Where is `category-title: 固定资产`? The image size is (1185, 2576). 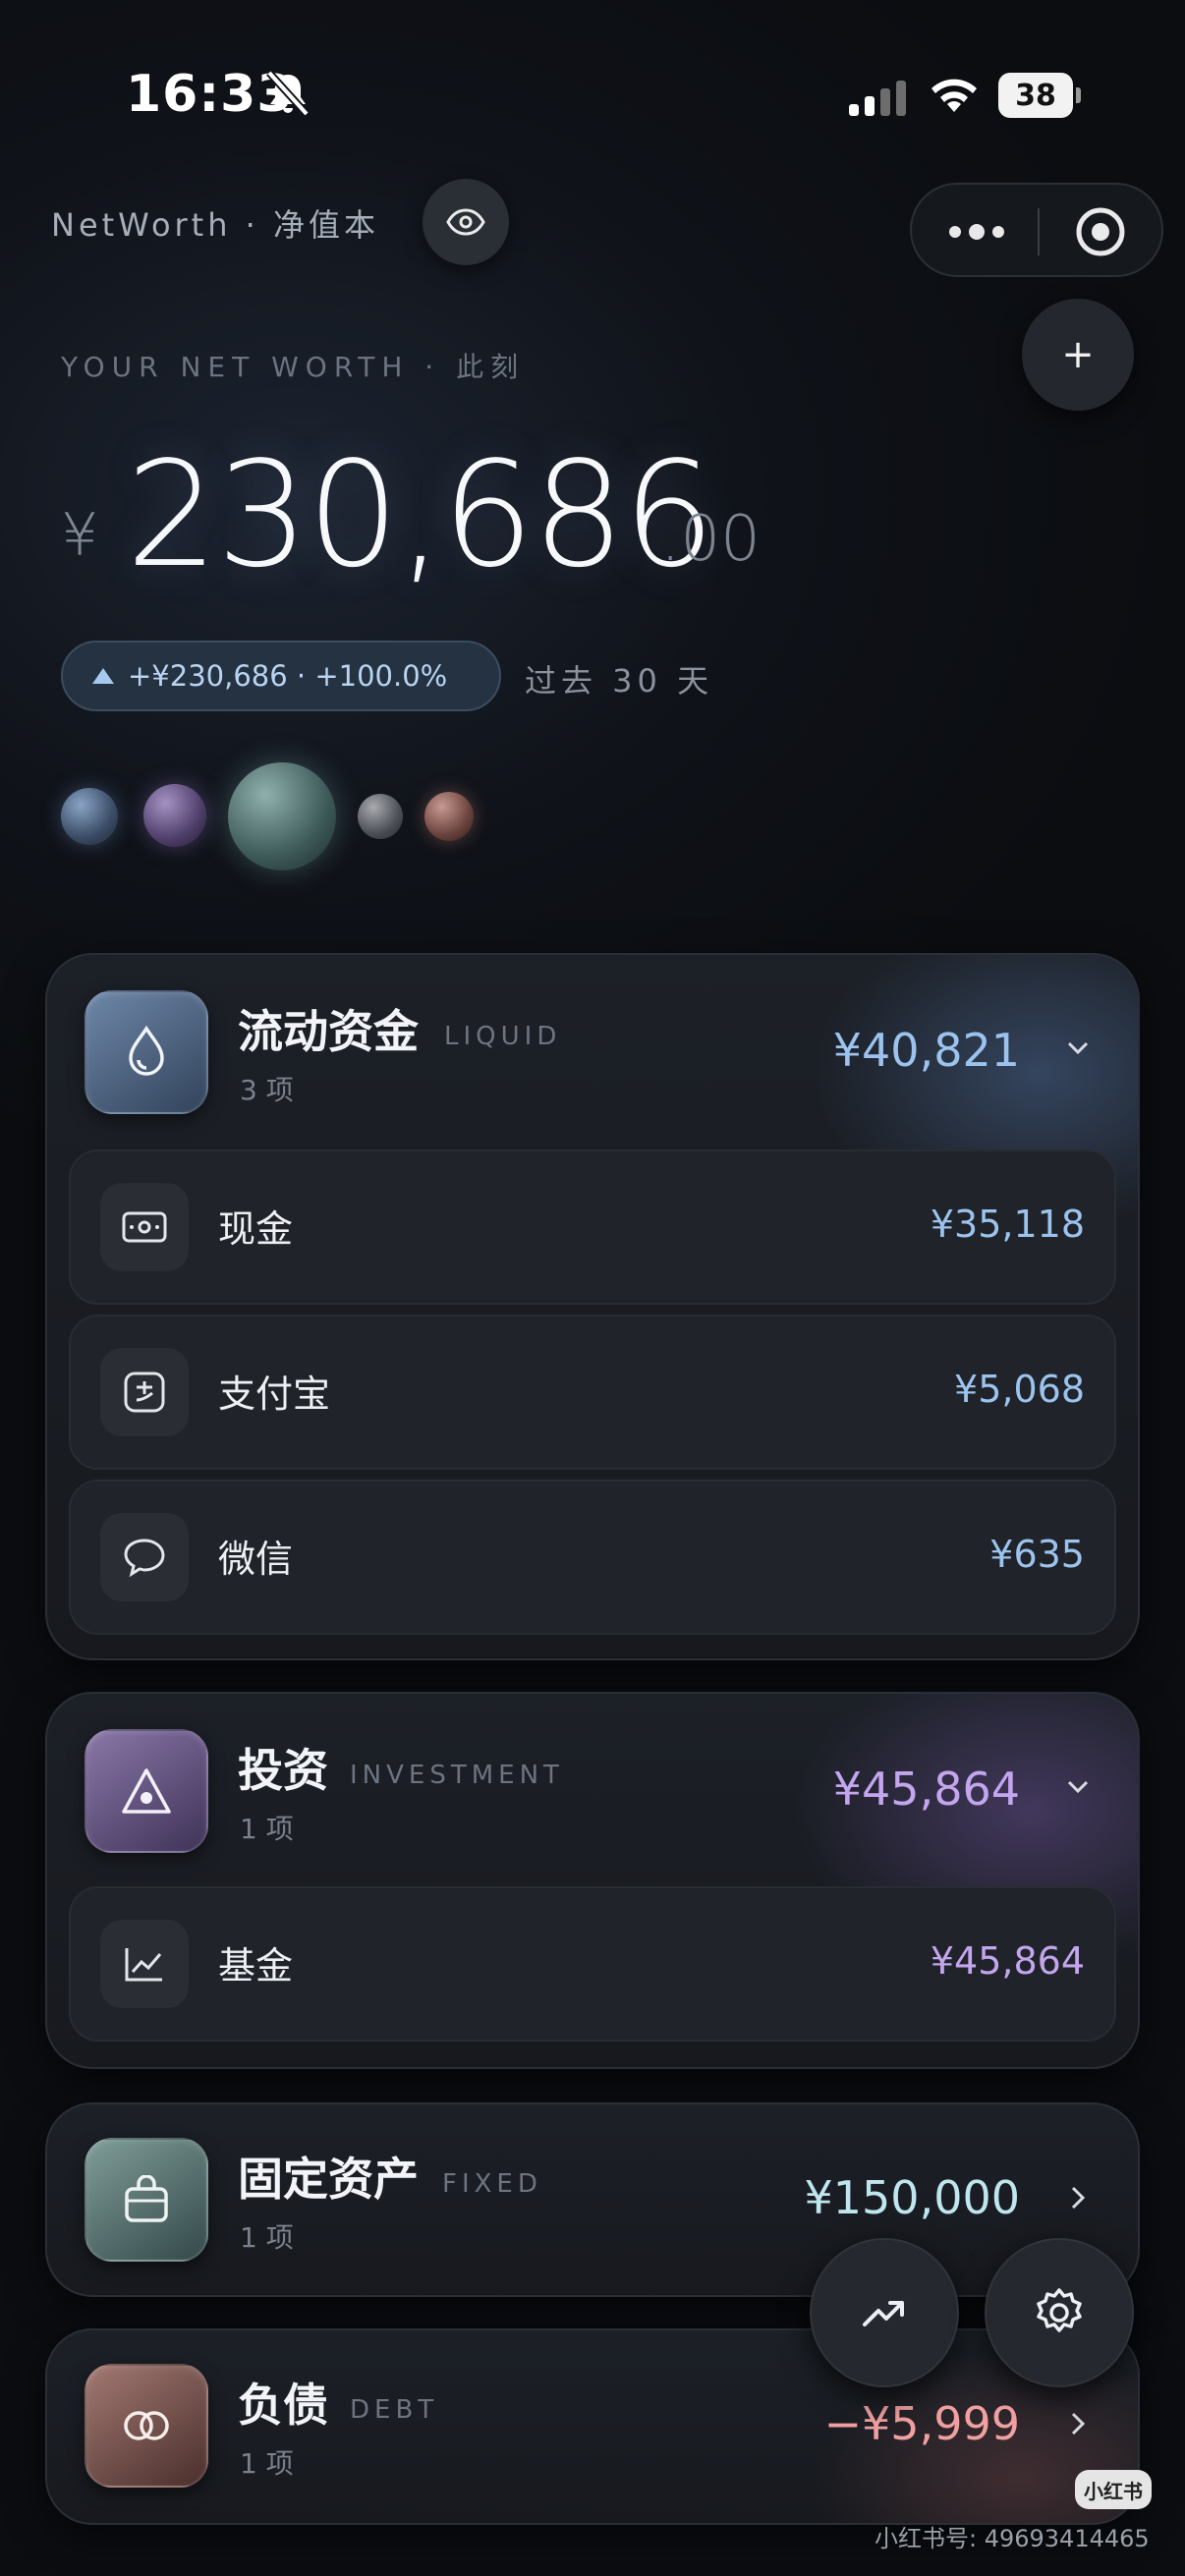 category-title: 固定资产 is located at coordinates (328, 2179).